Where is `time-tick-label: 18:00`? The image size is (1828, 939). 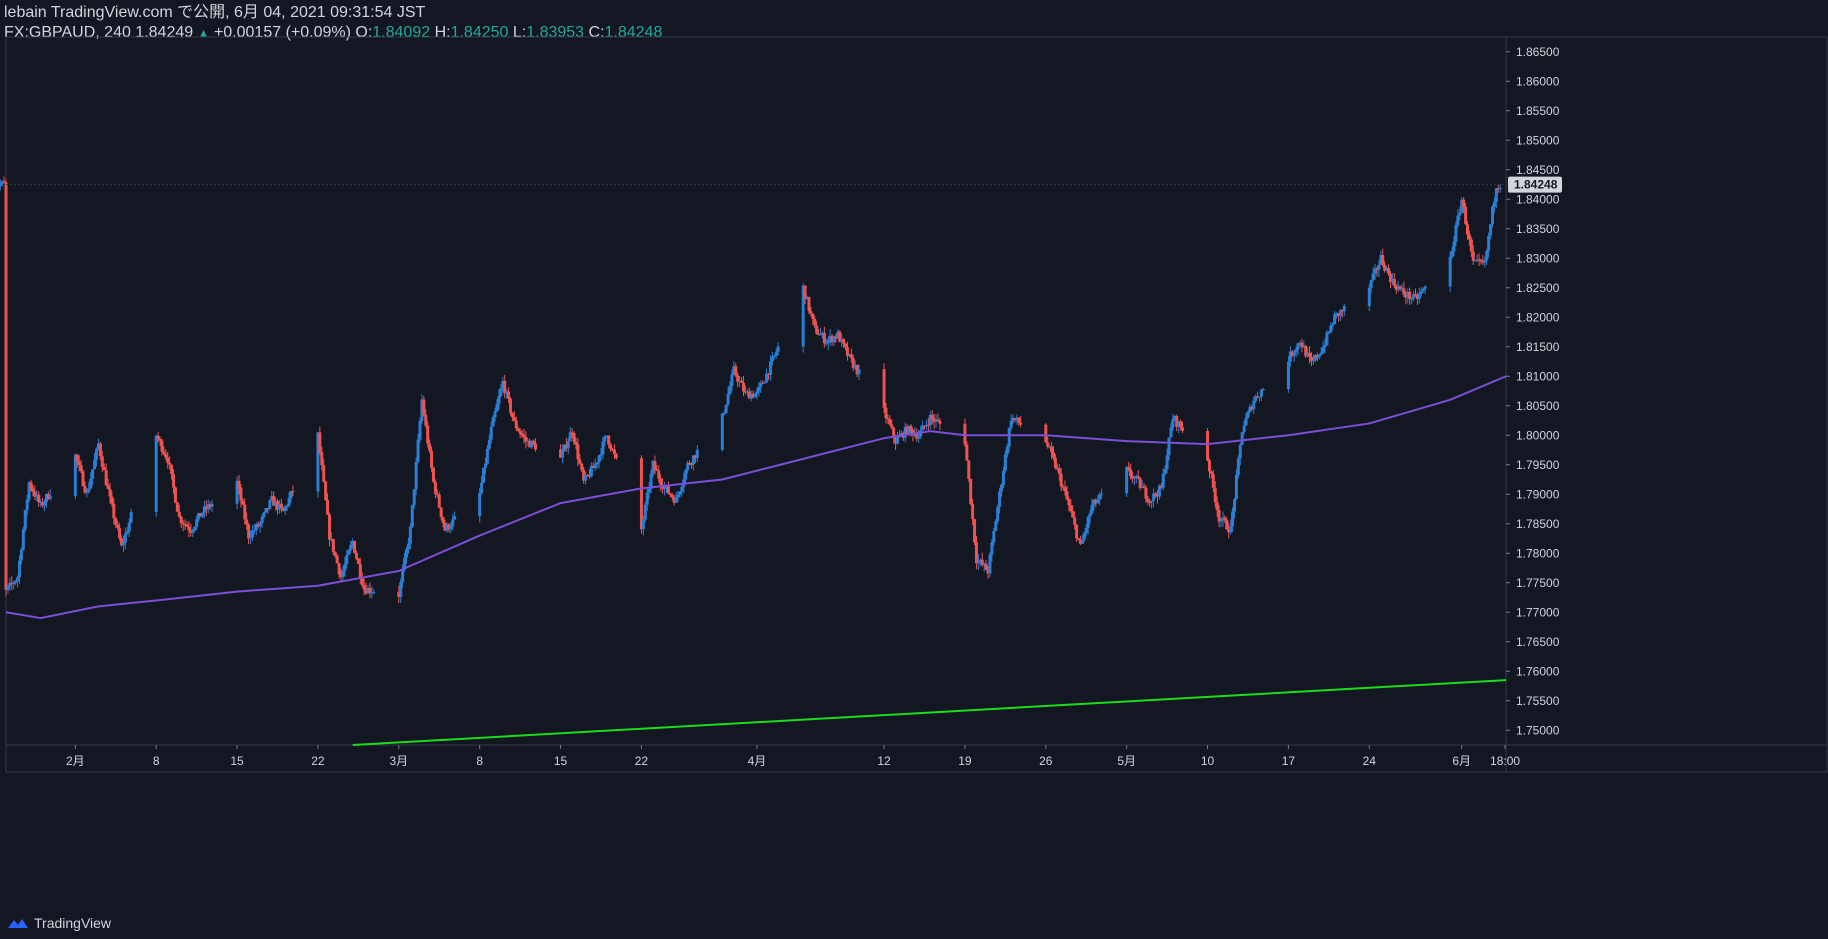
time-tick-label: 18:00 is located at coordinates (1505, 761).